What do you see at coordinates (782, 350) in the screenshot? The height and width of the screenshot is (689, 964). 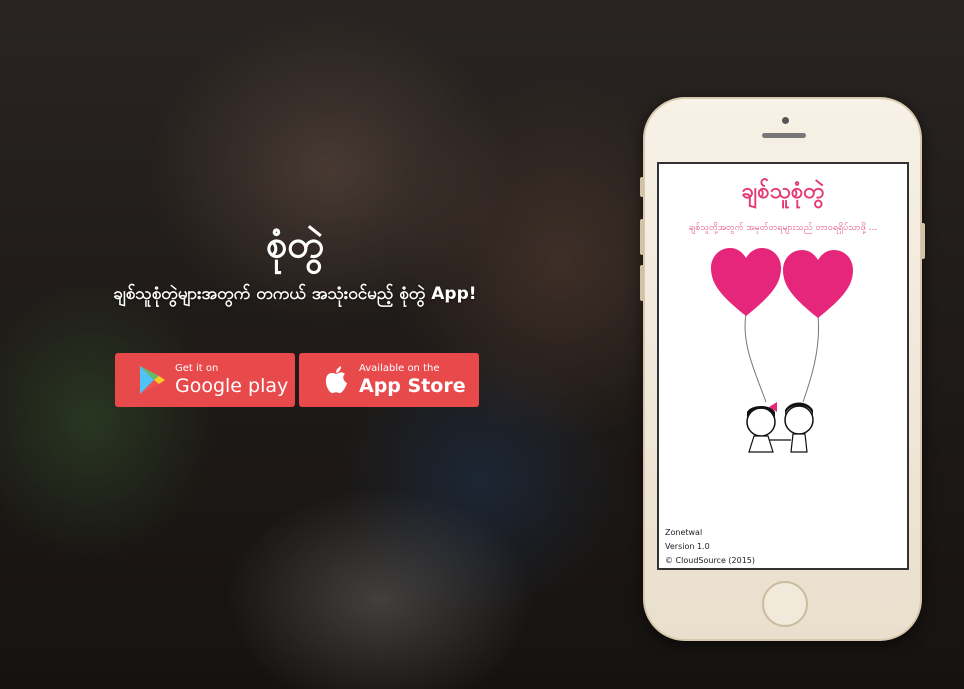 I see `couple-balloons-illustration` at bounding box center [782, 350].